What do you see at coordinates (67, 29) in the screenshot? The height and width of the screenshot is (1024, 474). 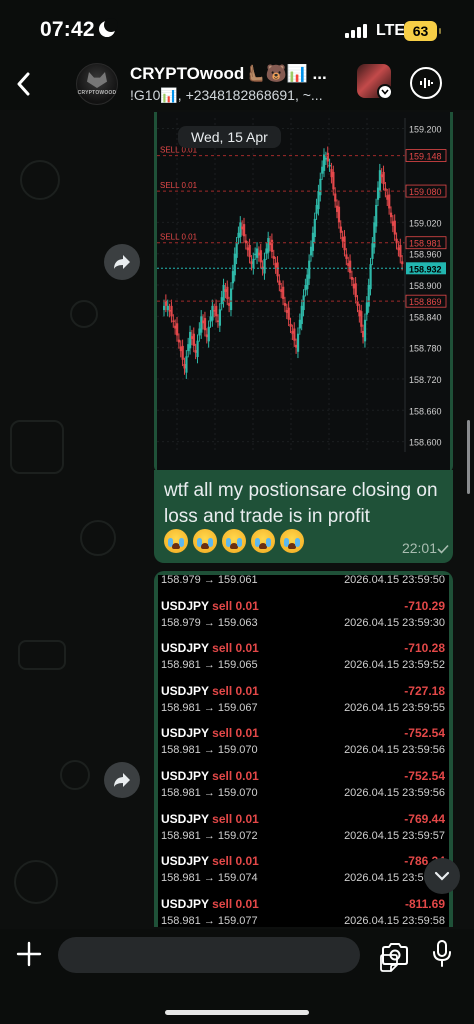 I see `status-time: 07:42` at bounding box center [67, 29].